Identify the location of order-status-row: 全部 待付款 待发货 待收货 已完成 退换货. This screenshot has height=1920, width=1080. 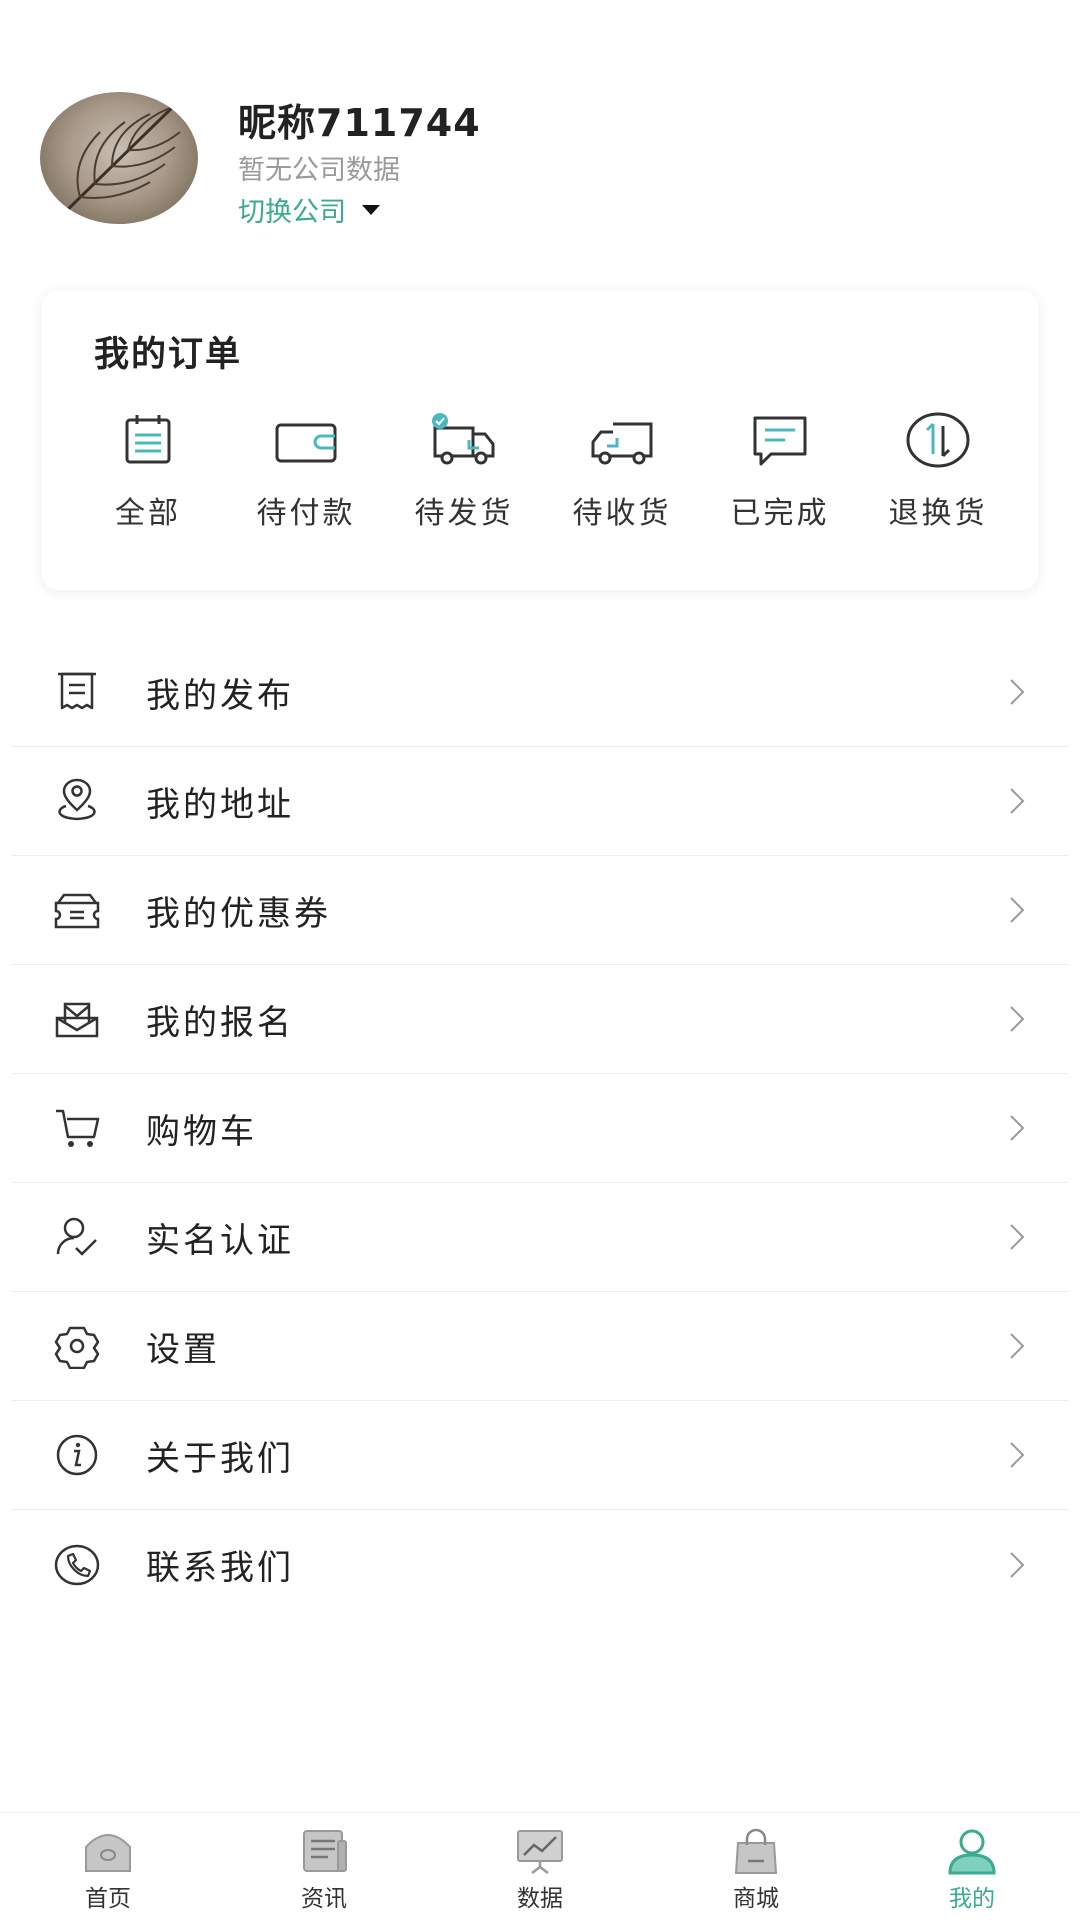
(540, 471).